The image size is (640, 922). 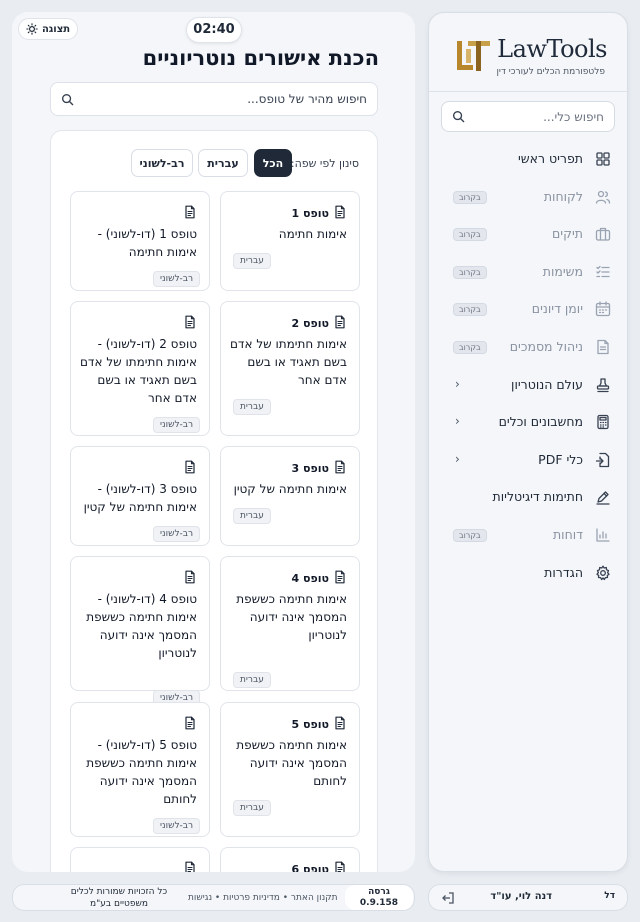 What do you see at coordinates (560, 459) in the screenshot?
I see `sidebar-item-label: כלי PDF` at bounding box center [560, 459].